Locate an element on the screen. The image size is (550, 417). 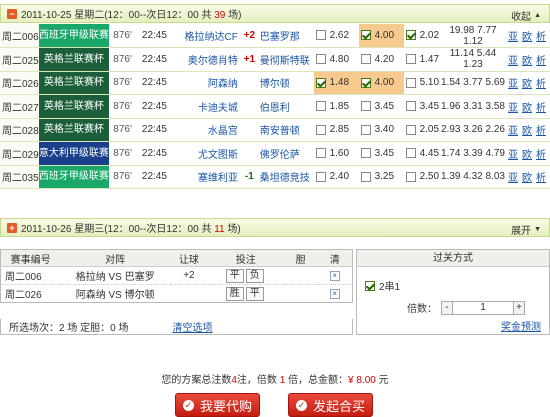
odds-cell: 3.25 is located at coordinates (381, 177).